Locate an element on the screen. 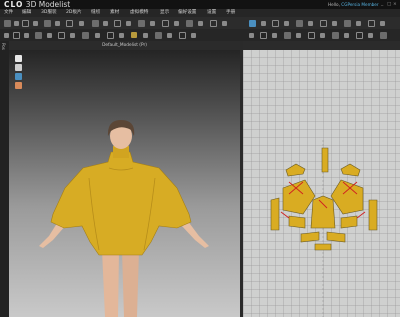 This screenshot has width=400, height=317. pattern-piece-shoulder-left is located at coordinates (295, 170).